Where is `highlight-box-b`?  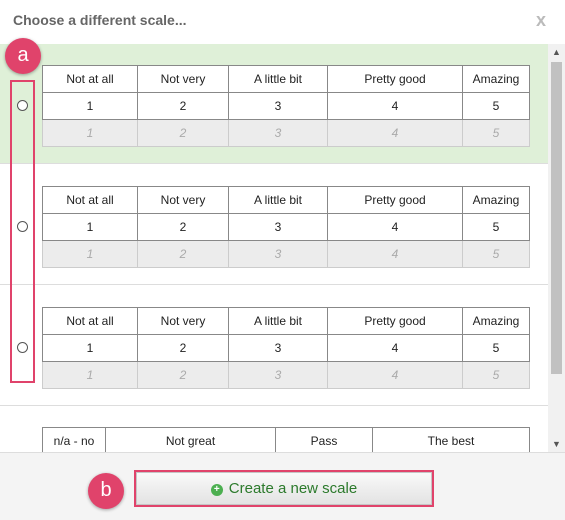 highlight-box-b is located at coordinates (284, 488).